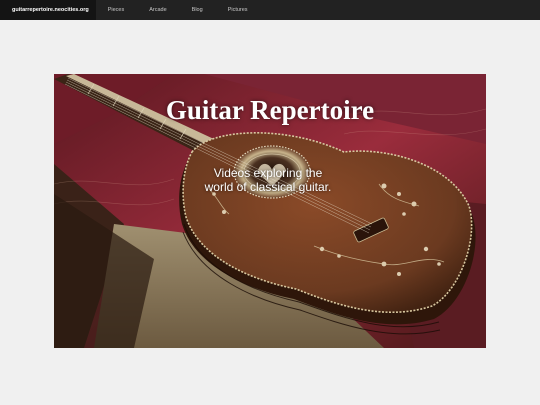  What do you see at coordinates (157, 10) in the screenshot?
I see `nav-link-arcade: Arcade` at bounding box center [157, 10].